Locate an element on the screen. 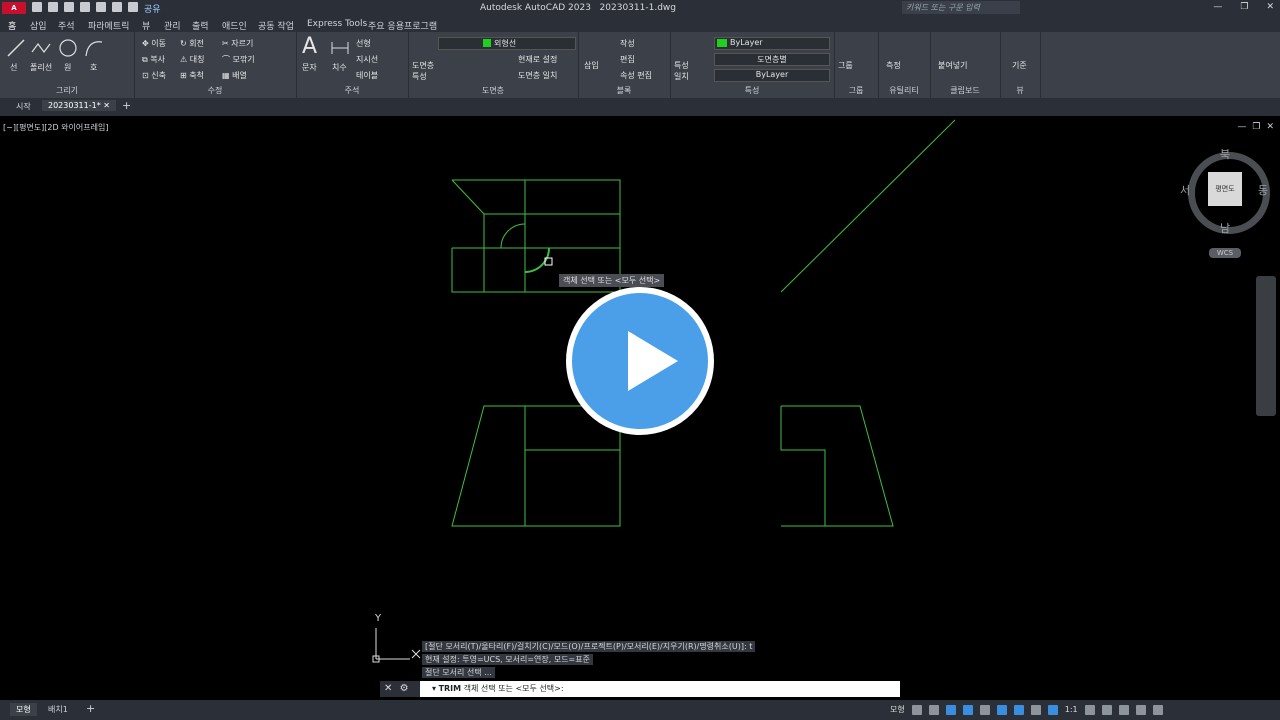 This screenshot has height=720, width=1280. top-view-arc is located at coordinates (513, 236).